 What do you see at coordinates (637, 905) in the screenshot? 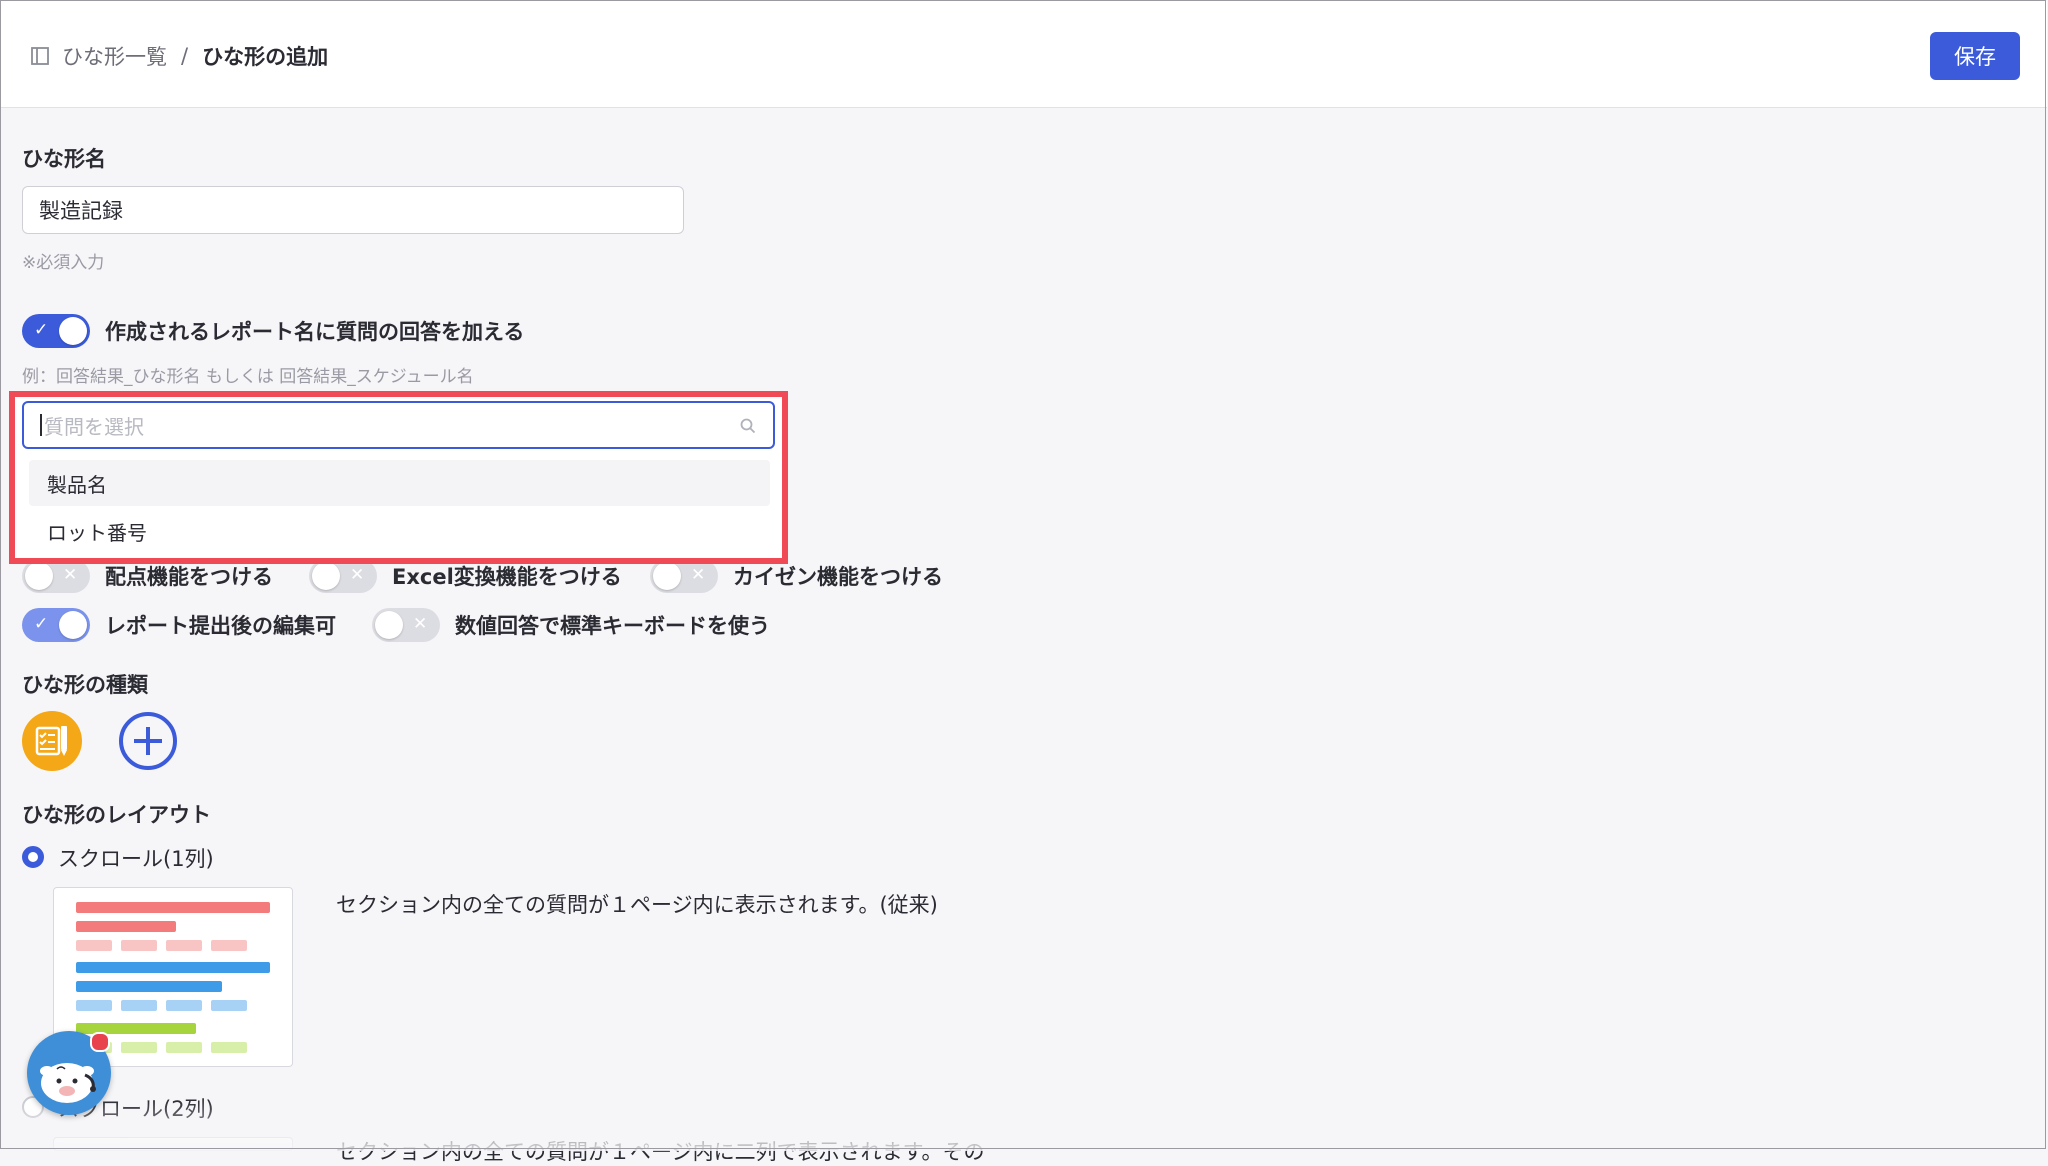
I see `layout-description: セクション内の全ての質問が１ページ内に表示されます。(従来)` at bounding box center [637, 905].